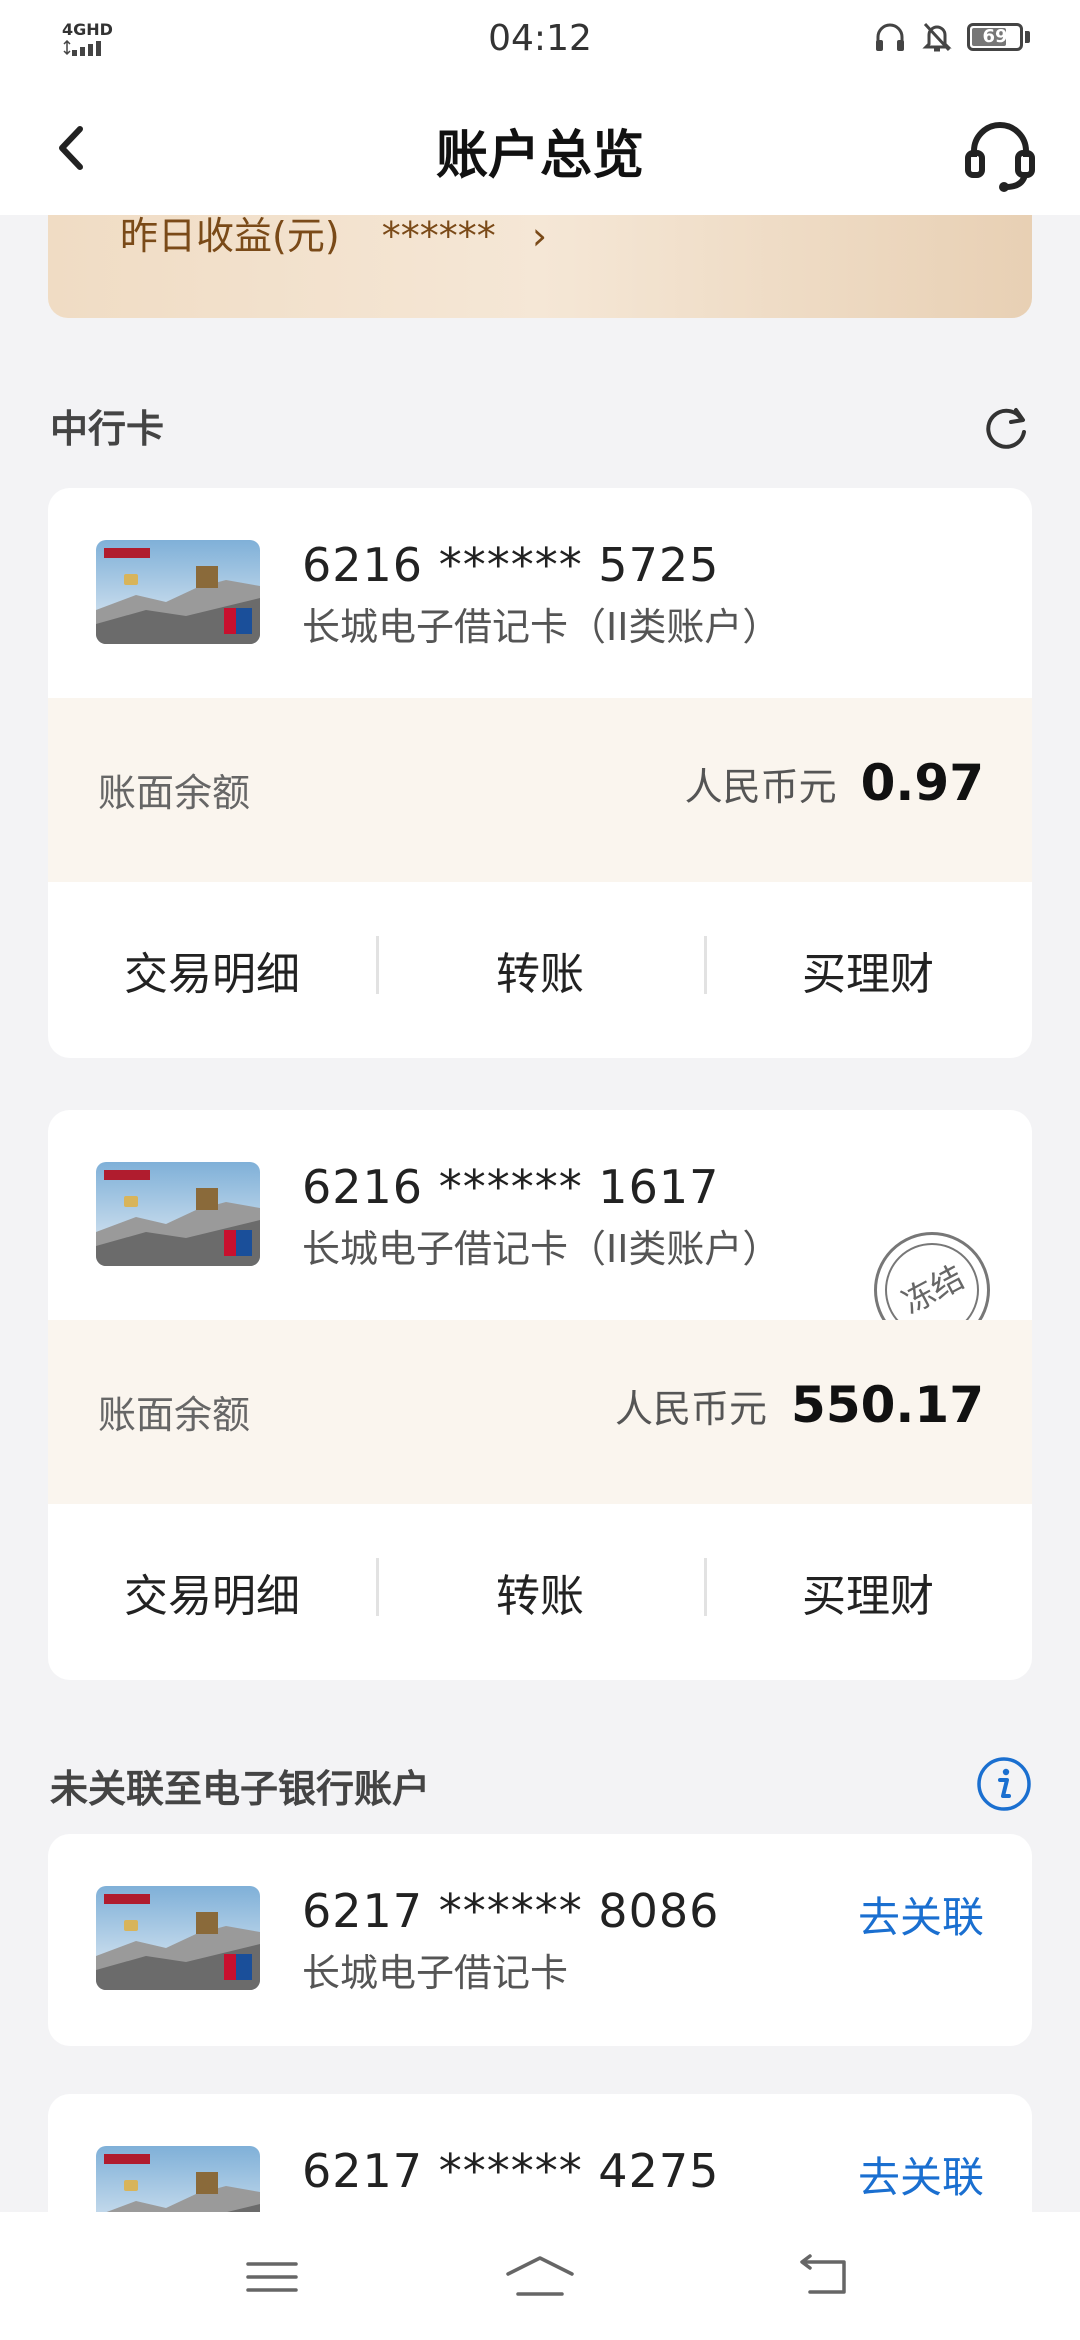 The width and height of the screenshot is (1080, 2340). What do you see at coordinates (887, 1405) in the screenshot?
I see `balance-amount: 550.17` at bounding box center [887, 1405].